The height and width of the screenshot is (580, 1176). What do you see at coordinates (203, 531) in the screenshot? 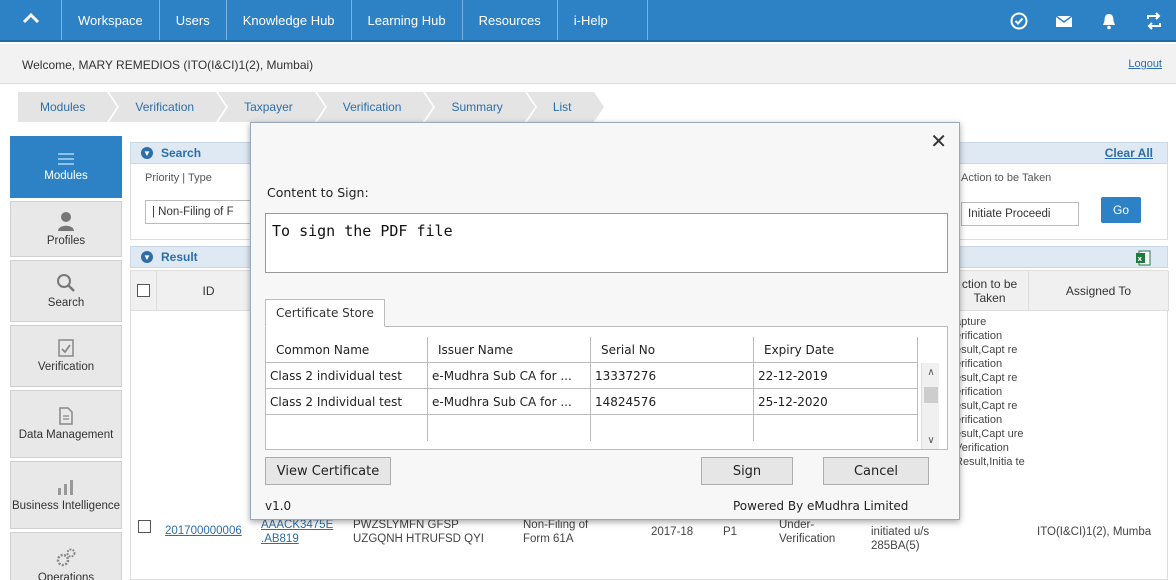
I see `row-id-link: 201700000006` at bounding box center [203, 531].